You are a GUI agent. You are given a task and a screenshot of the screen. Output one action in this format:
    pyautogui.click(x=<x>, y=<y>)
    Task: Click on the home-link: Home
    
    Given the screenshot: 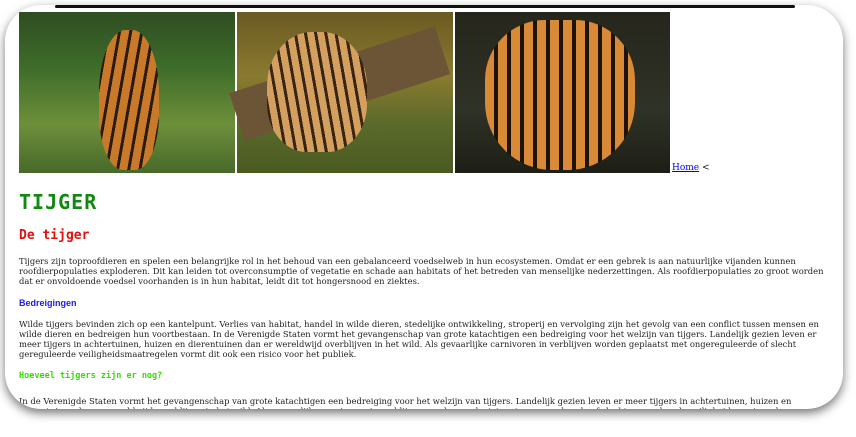 What is the action you would take?
    pyautogui.click(x=685, y=168)
    